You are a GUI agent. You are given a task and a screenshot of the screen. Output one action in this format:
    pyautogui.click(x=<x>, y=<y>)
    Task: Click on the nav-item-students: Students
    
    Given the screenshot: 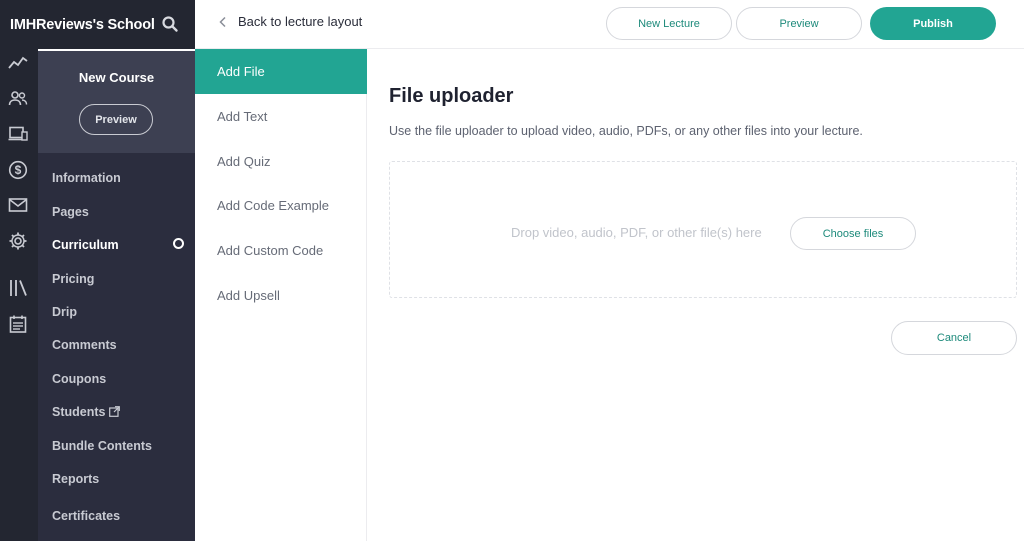 What is the action you would take?
    pyautogui.click(x=86, y=412)
    